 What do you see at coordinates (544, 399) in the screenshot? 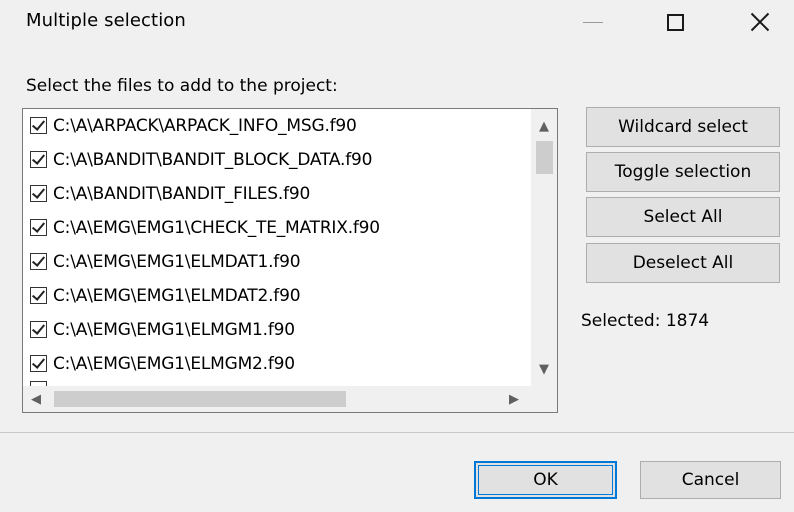
I see `scrollbar-corner` at bounding box center [544, 399].